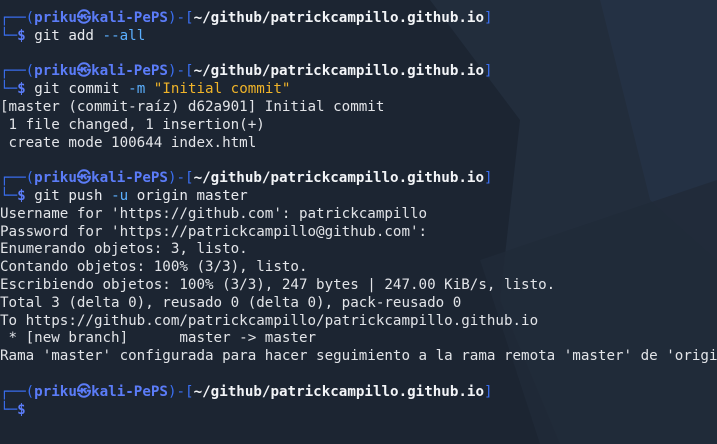  What do you see at coordinates (124, 35) in the screenshot?
I see `command-token-flag: --all` at bounding box center [124, 35].